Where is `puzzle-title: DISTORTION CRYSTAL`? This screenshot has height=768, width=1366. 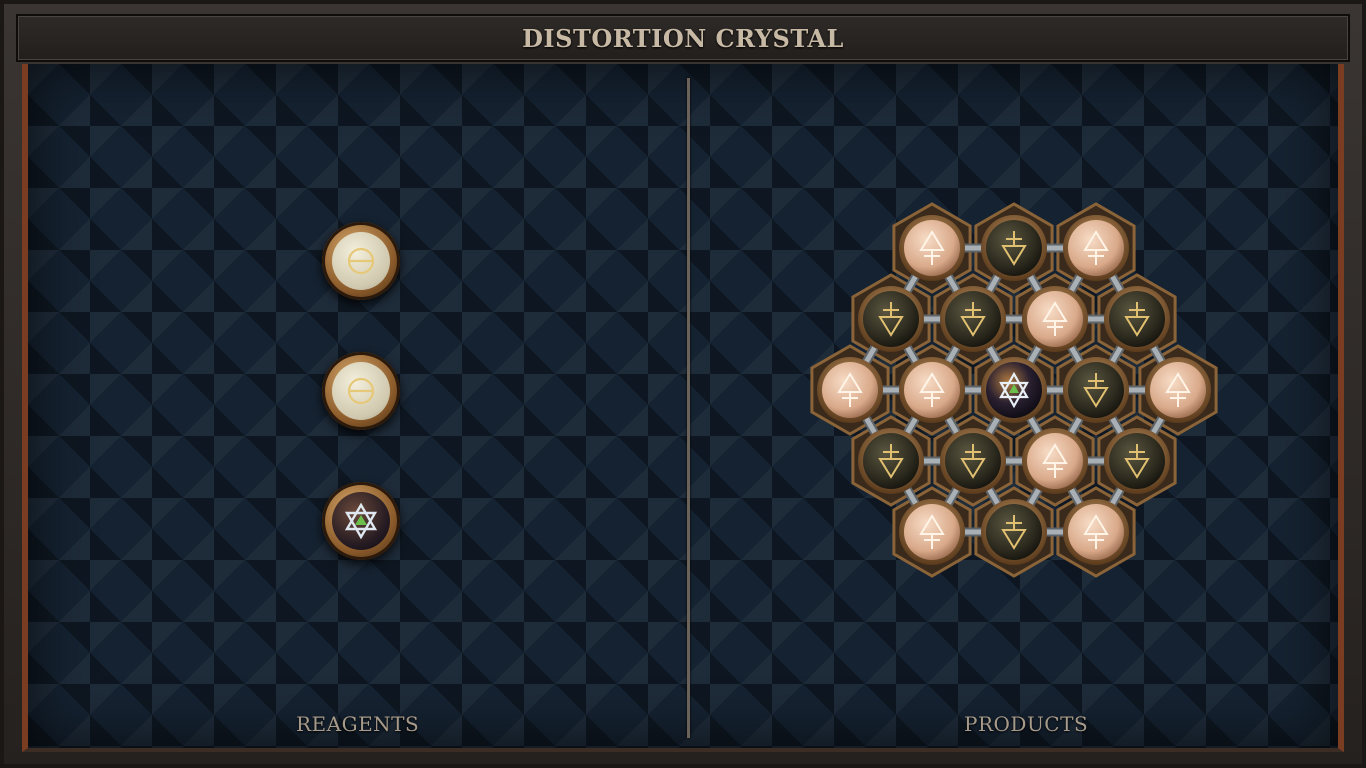 puzzle-title: DISTORTION CRYSTAL is located at coordinates (683, 38).